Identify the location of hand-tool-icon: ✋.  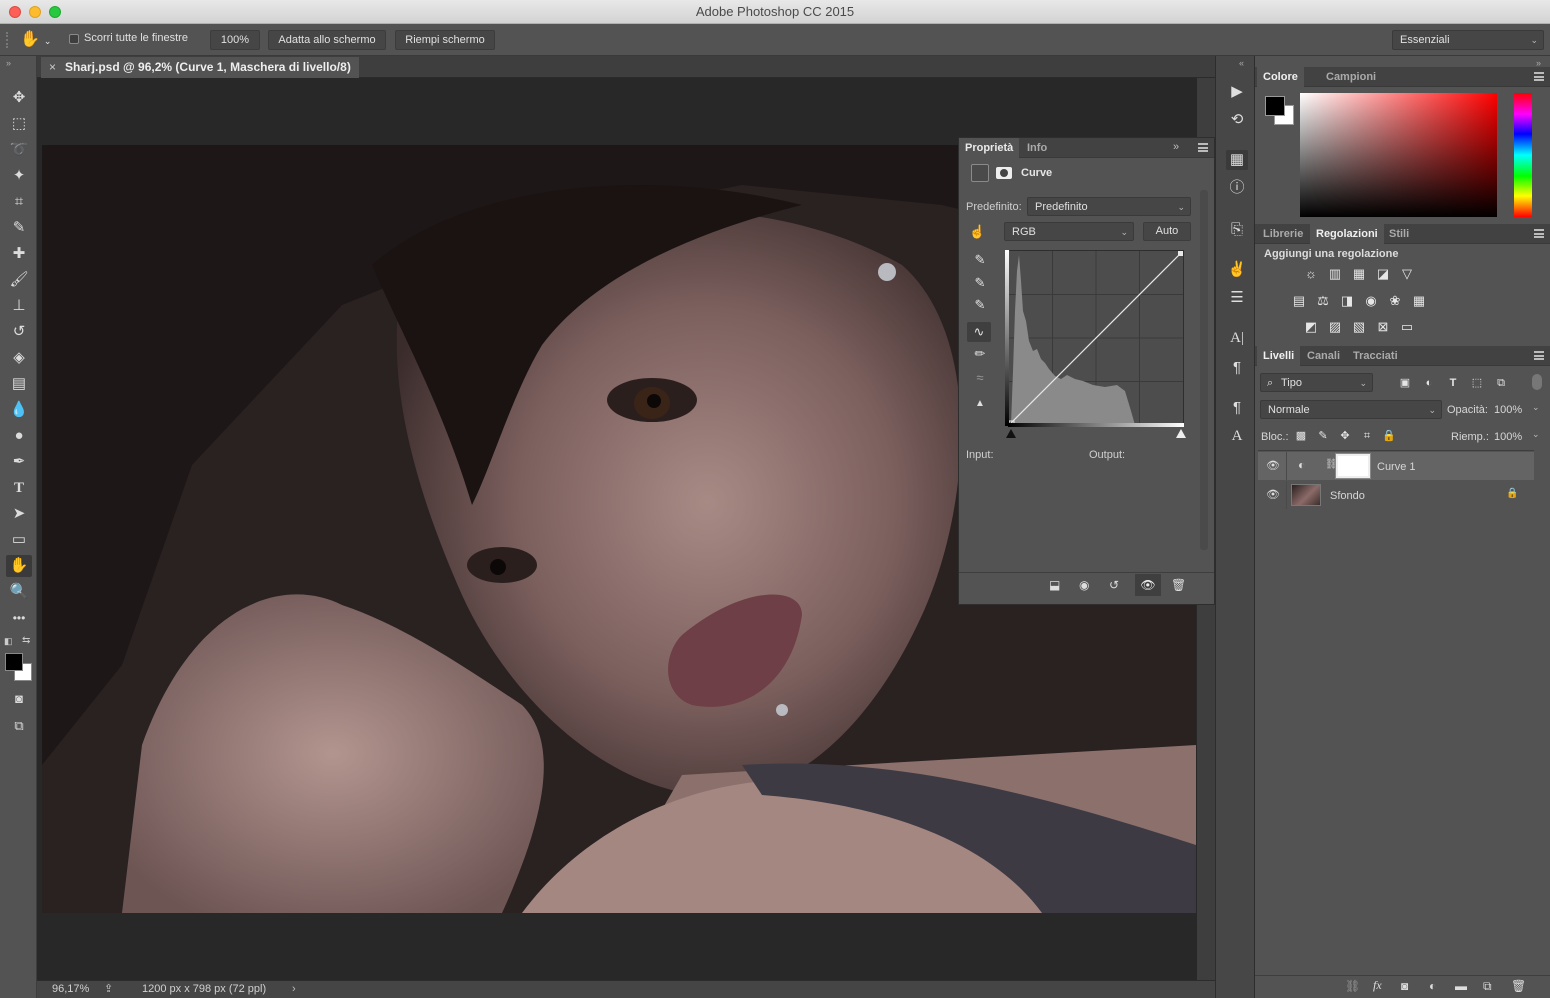
(19, 566).